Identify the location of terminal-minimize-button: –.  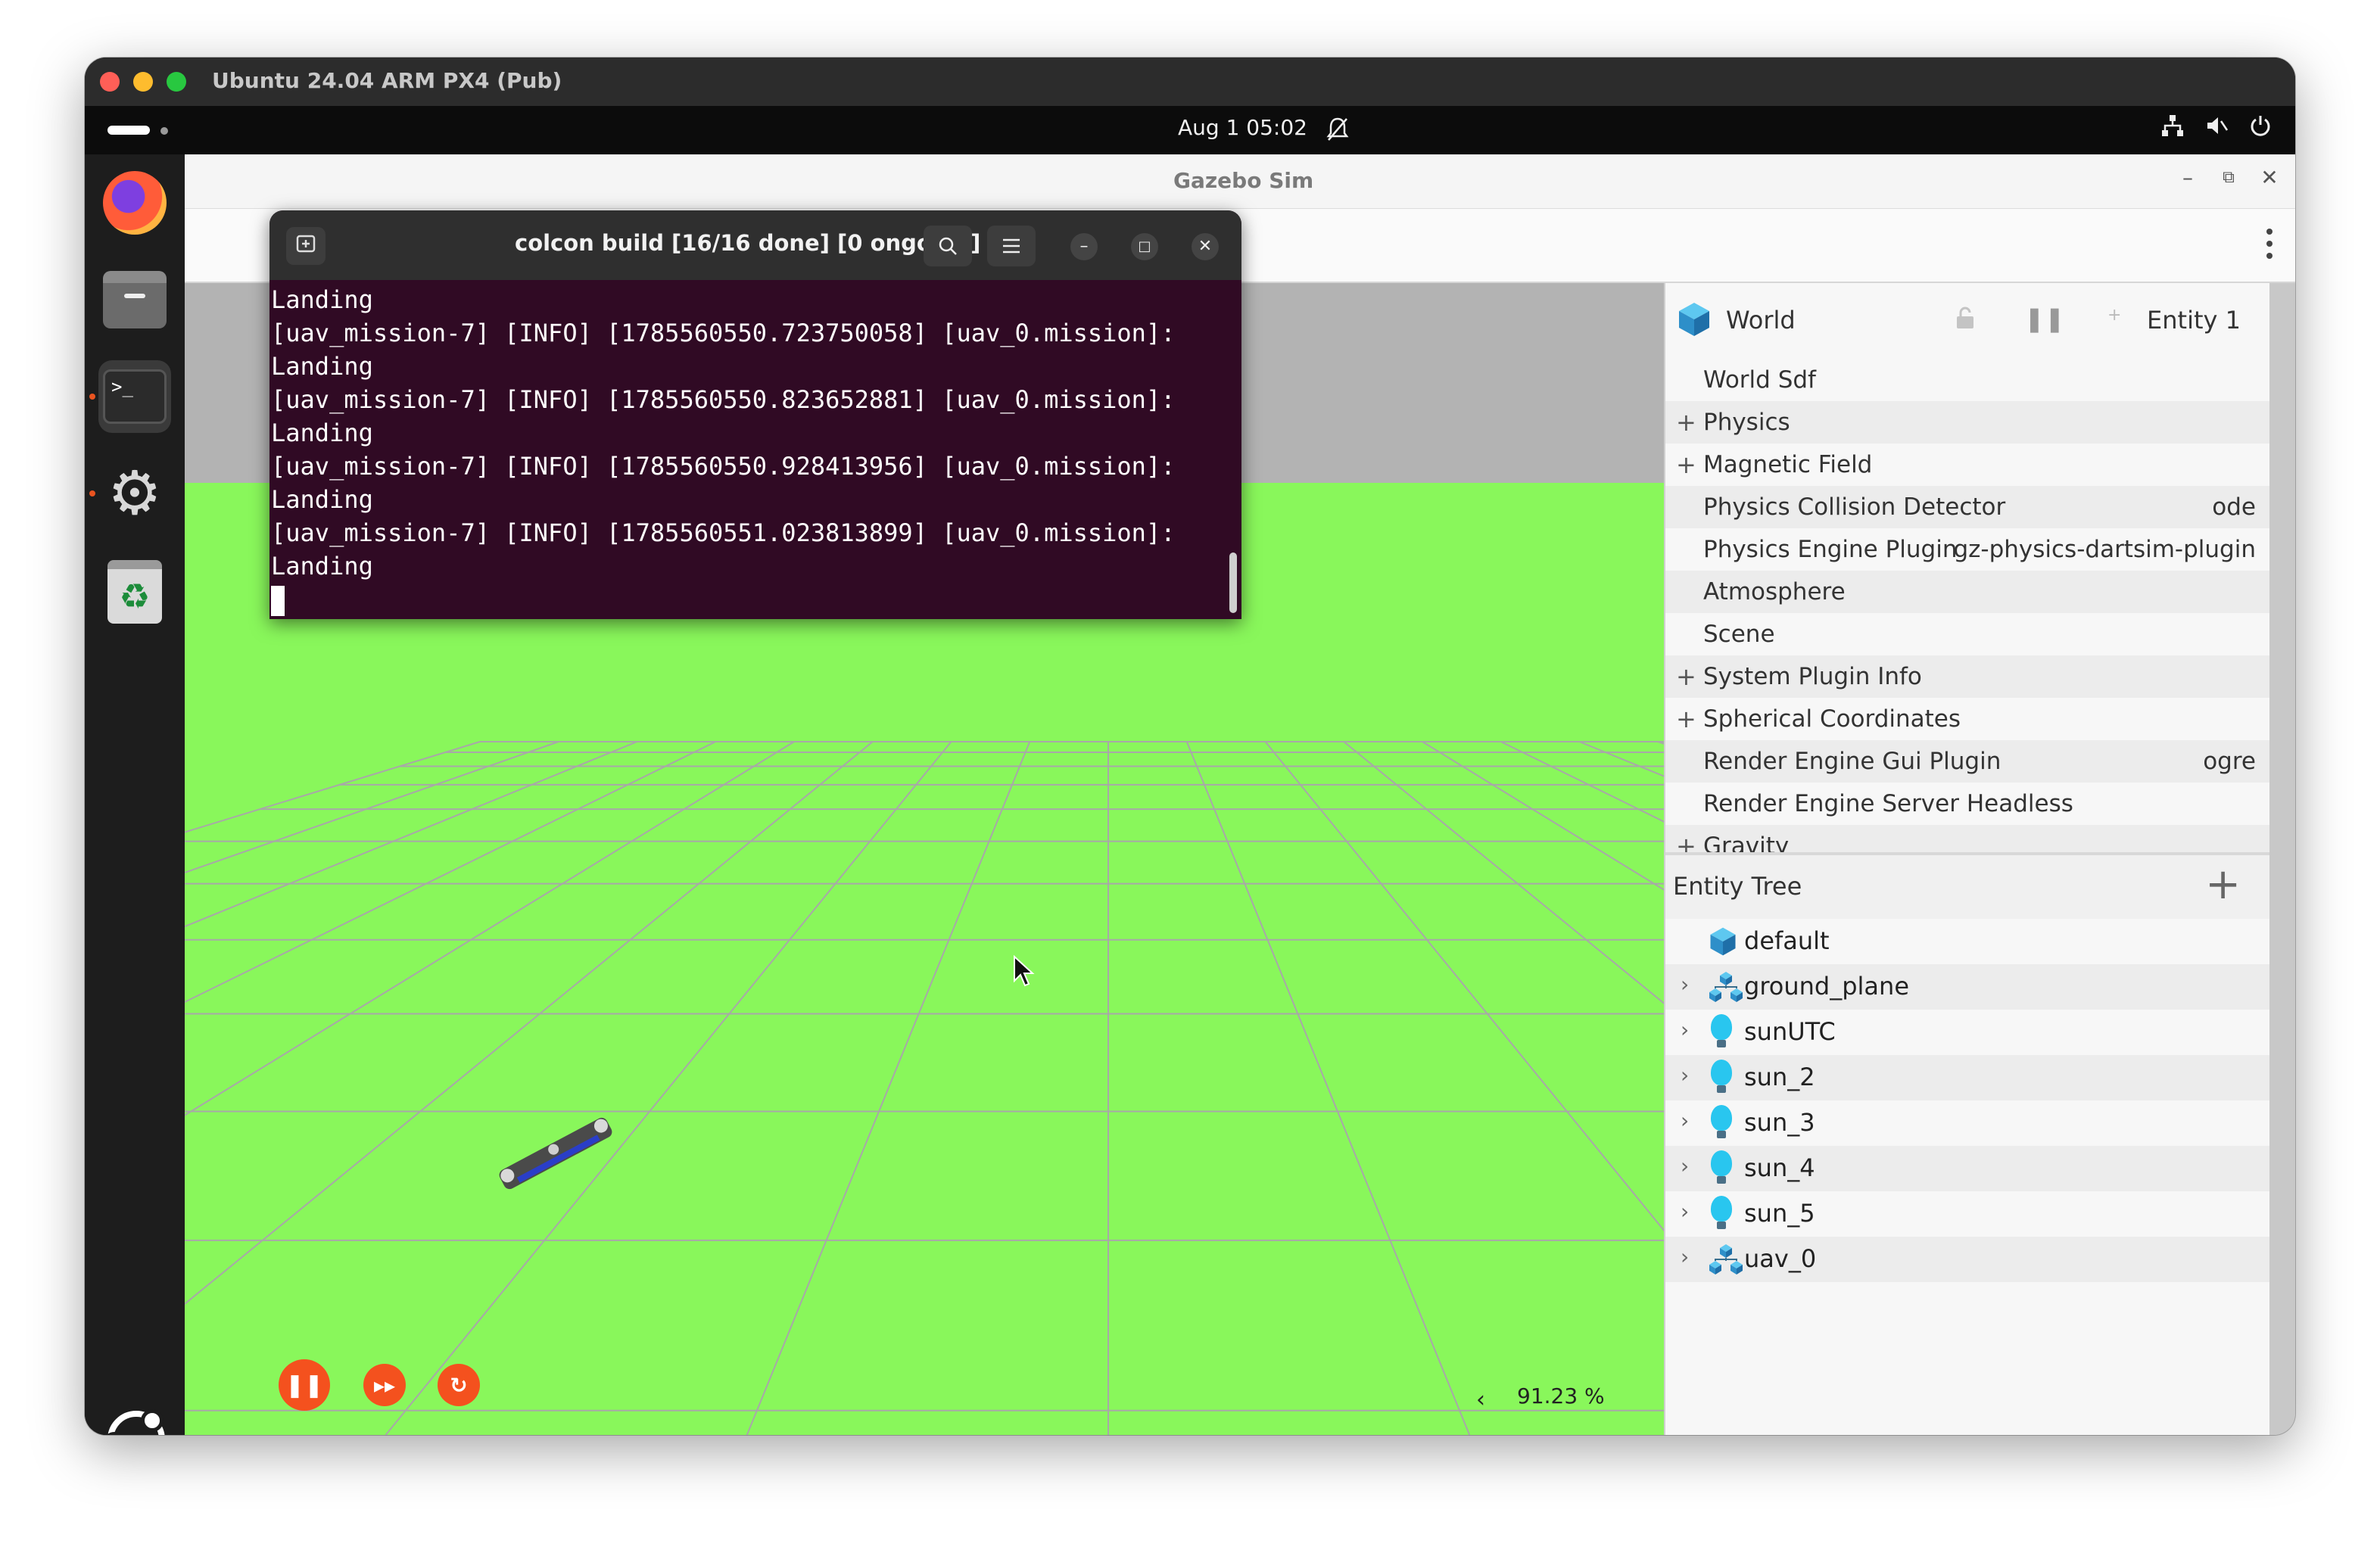
(1084, 246).